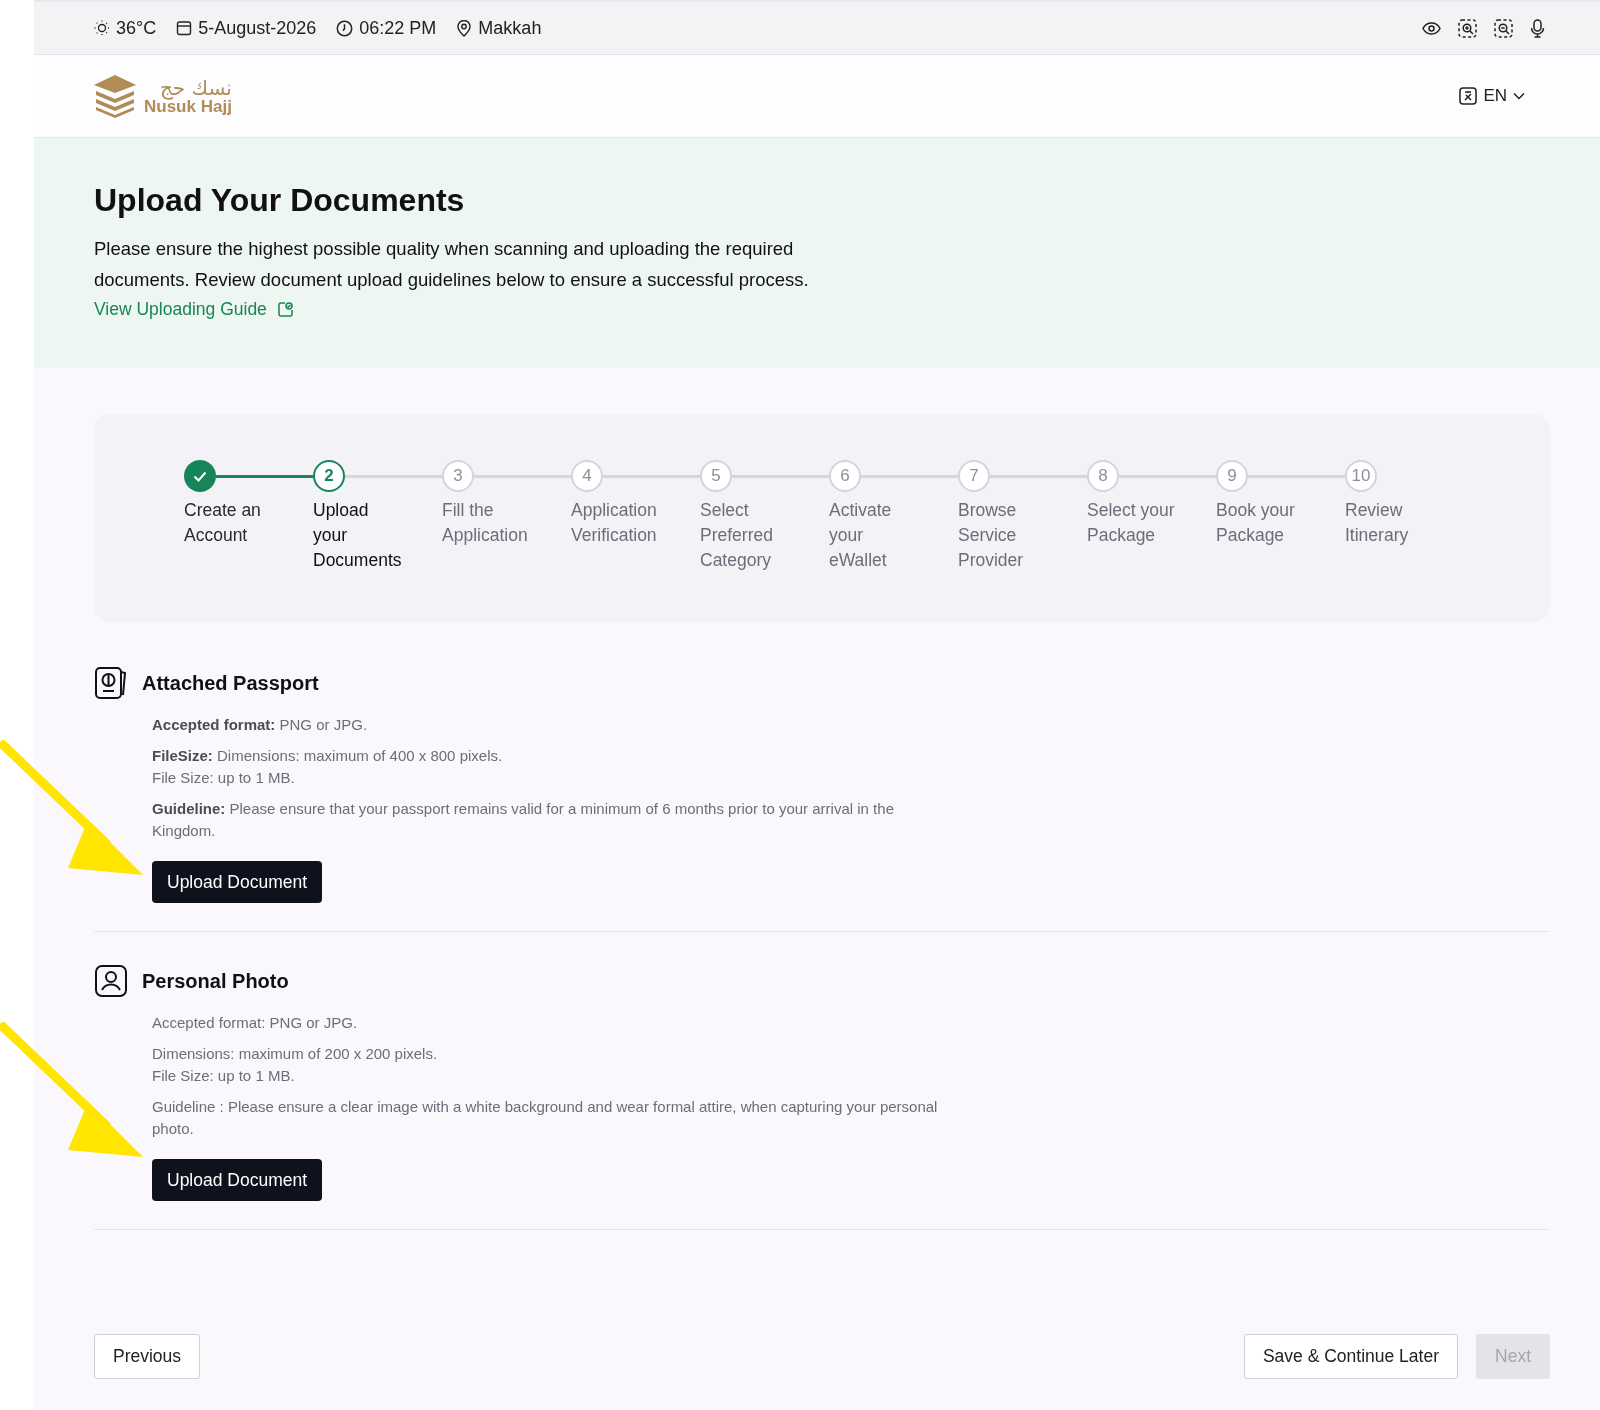 The height and width of the screenshot is (1410, 1600). Describe the element at coordinates (861, 535) in the screenshot. I see `step-label: Activate your eWallet` at that location.